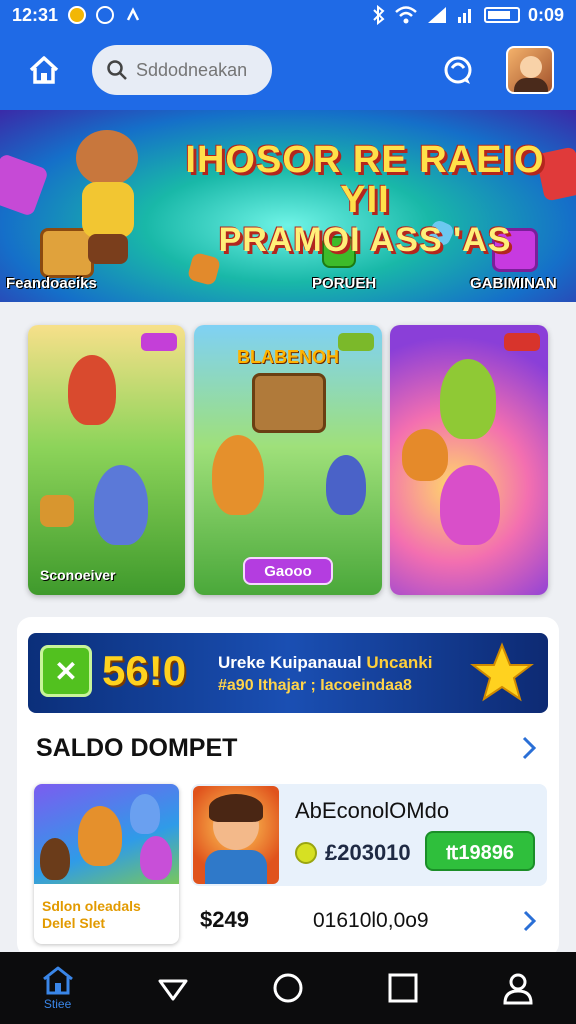 This screenshot has height=1024, width=576. I want to click on wallet-game-thumbnail: Sdlon oleadals Delel Slet, so click(106, 864).